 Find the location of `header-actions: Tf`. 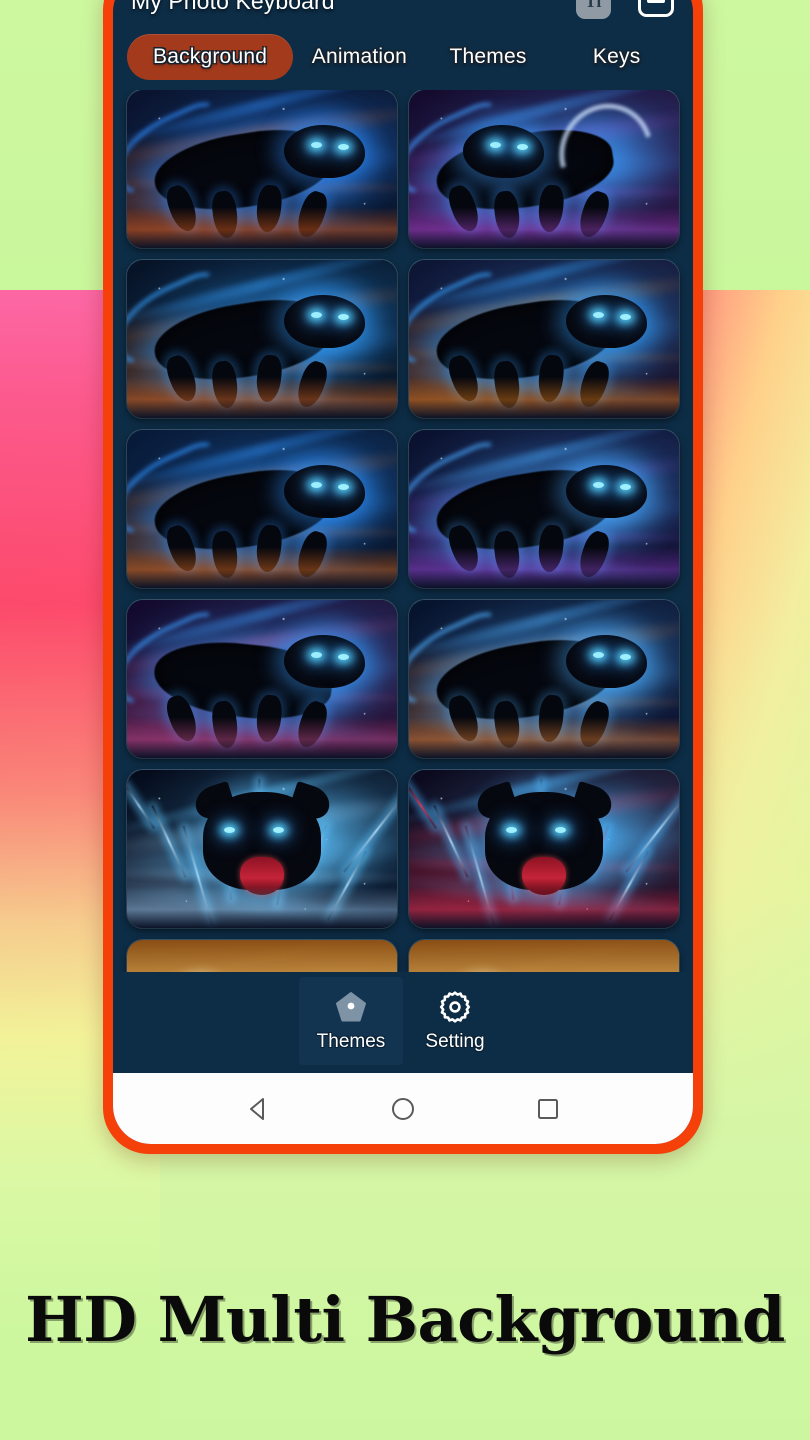

header-actions: Tf is located at coordinates (625, 9).